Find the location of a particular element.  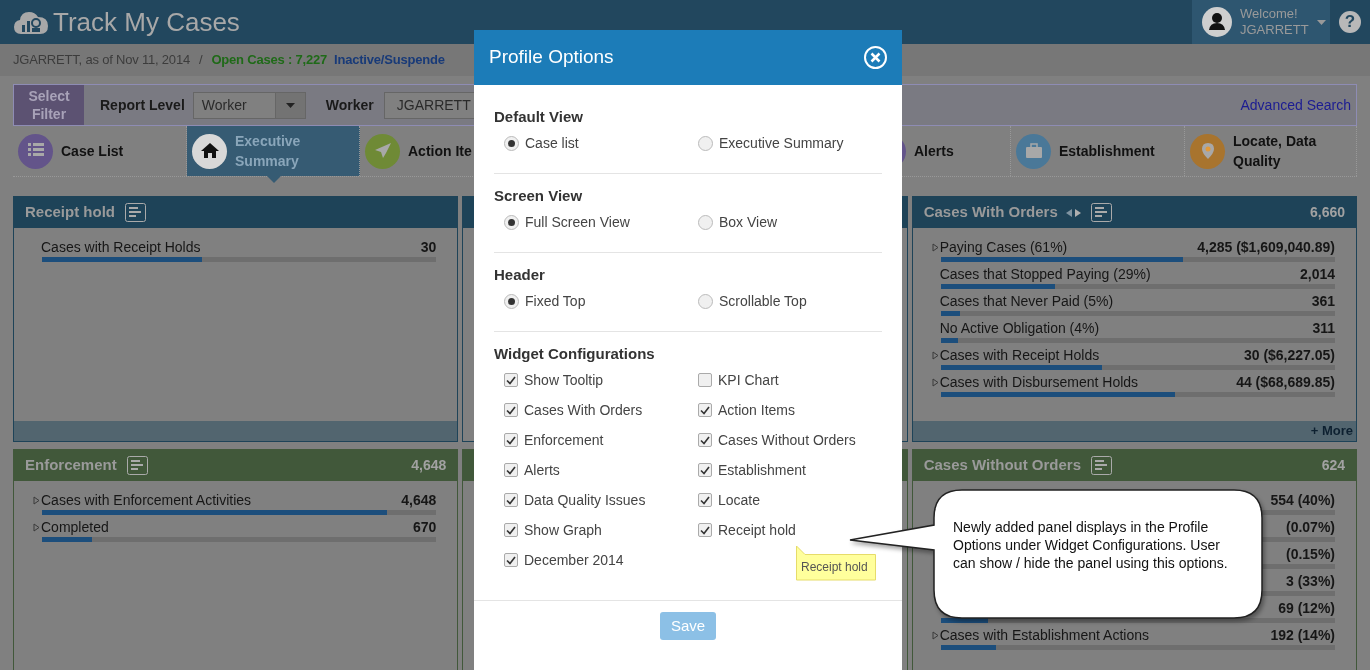

option-label: Cases Without Orders is located at coordinates (787, 440).